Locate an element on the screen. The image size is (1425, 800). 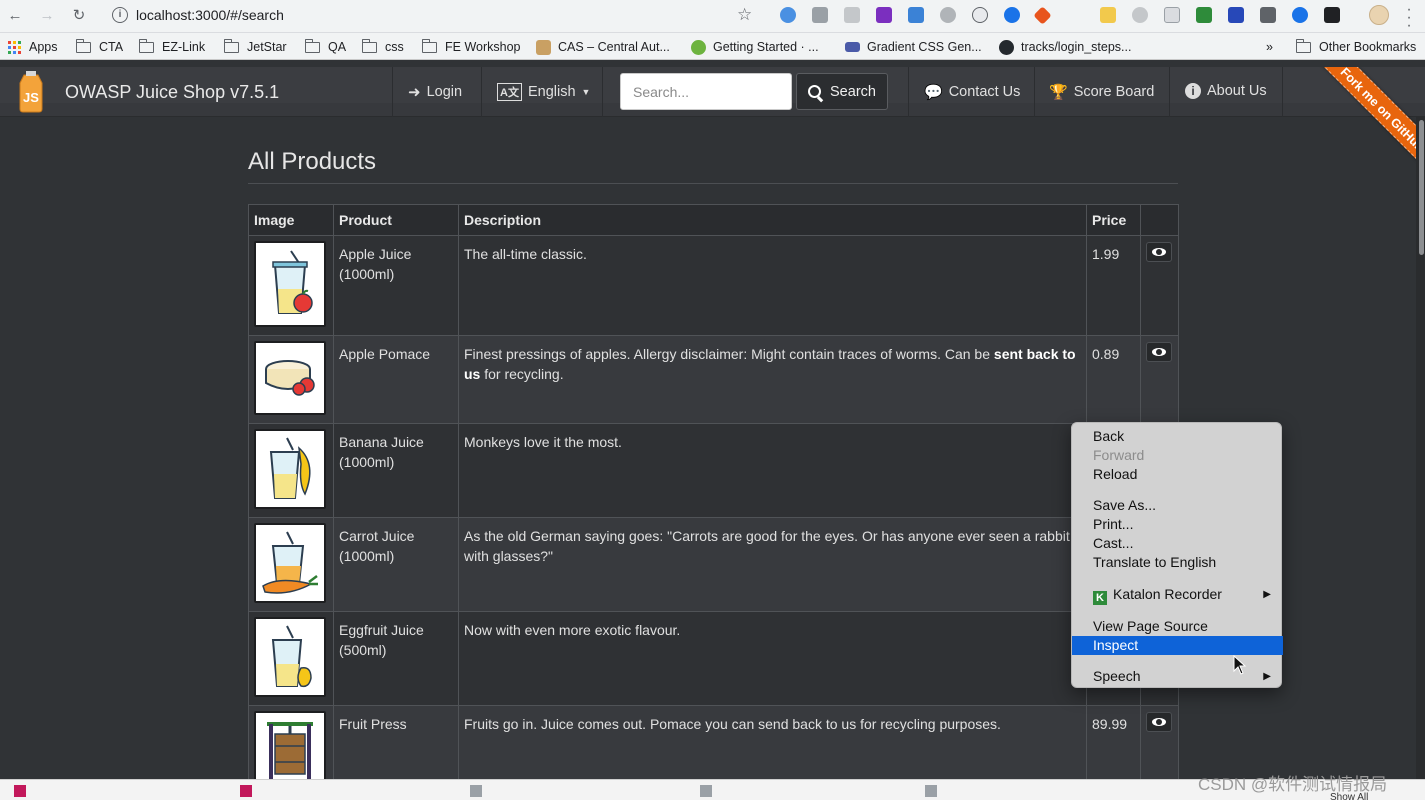
login-link: ➜ Login is located at coordinates (435, 92).